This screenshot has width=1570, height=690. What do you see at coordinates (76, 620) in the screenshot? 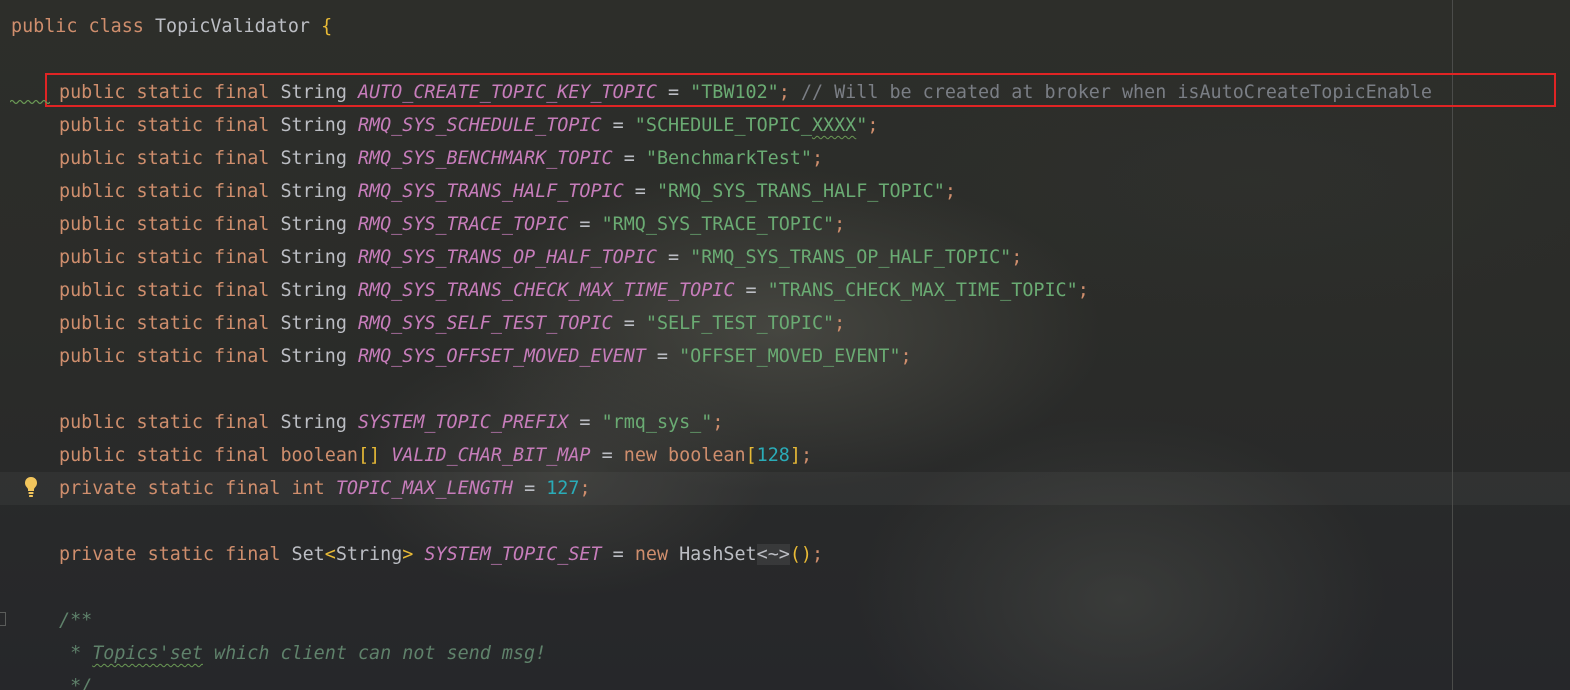
I see `javadoc-open: /**` at bounding box center [76, 620].